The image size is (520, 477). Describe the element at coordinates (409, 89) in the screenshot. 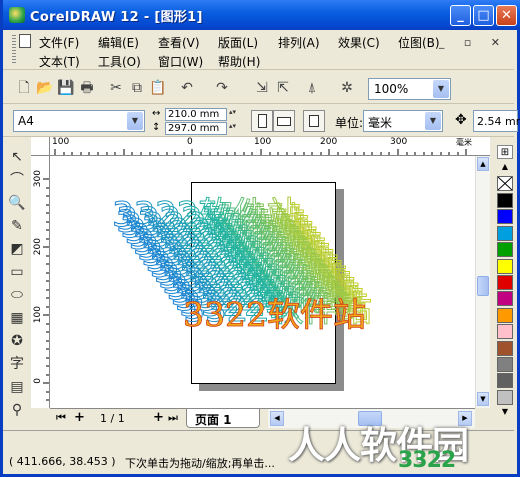

I see `zoom-level-select: 100% ▼` at that location.